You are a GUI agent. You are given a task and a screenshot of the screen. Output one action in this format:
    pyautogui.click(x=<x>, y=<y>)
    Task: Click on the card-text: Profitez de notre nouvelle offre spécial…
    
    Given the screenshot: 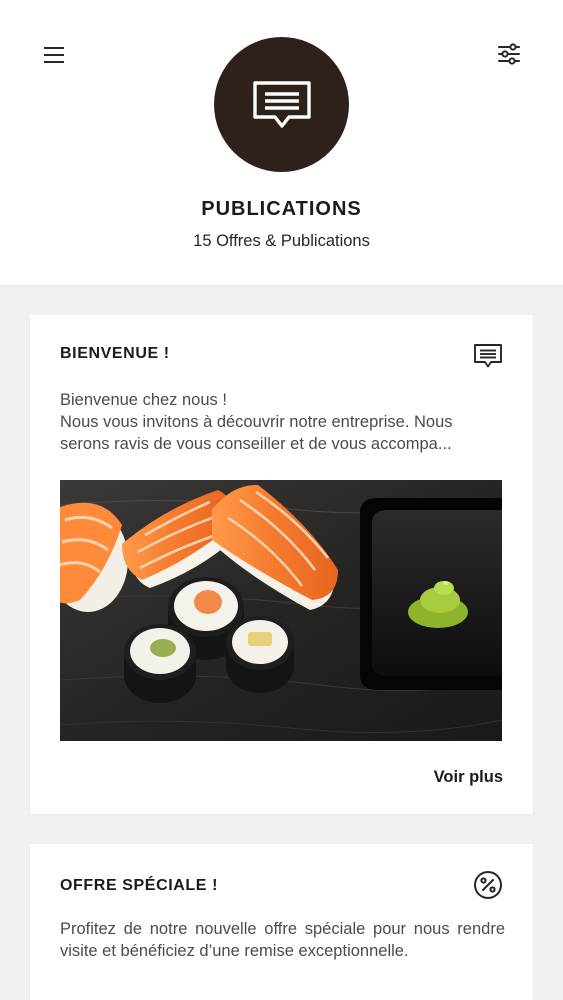 What is the action you would take?
    pyautogui.click(x=282, y=940)
    